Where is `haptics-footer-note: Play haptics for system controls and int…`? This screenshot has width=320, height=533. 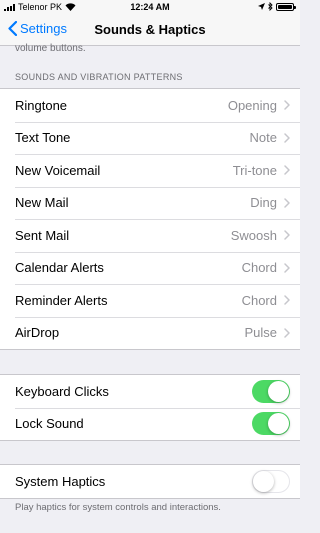 haptics-footer-note: Play haptics for system controls and int… is located at coordinates (118, 507).